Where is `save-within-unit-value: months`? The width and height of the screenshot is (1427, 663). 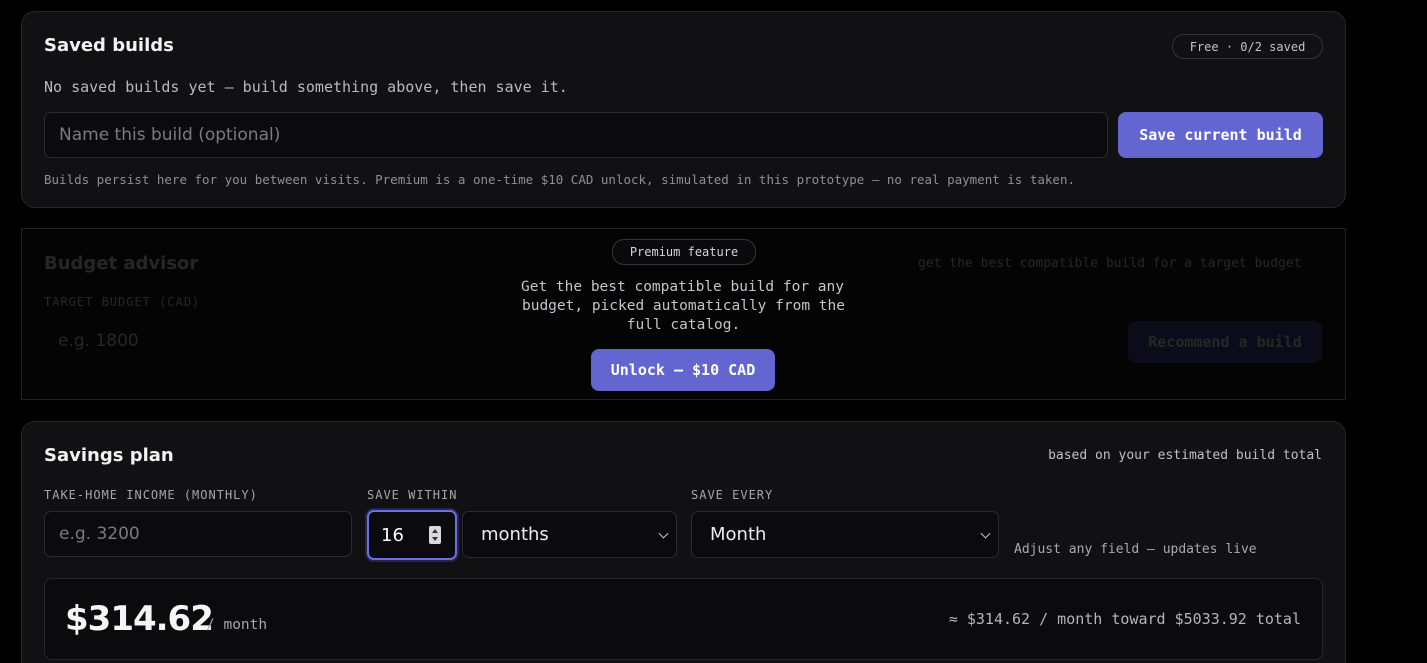
save-within-unit-value: months is located at coordinates (515, 534).